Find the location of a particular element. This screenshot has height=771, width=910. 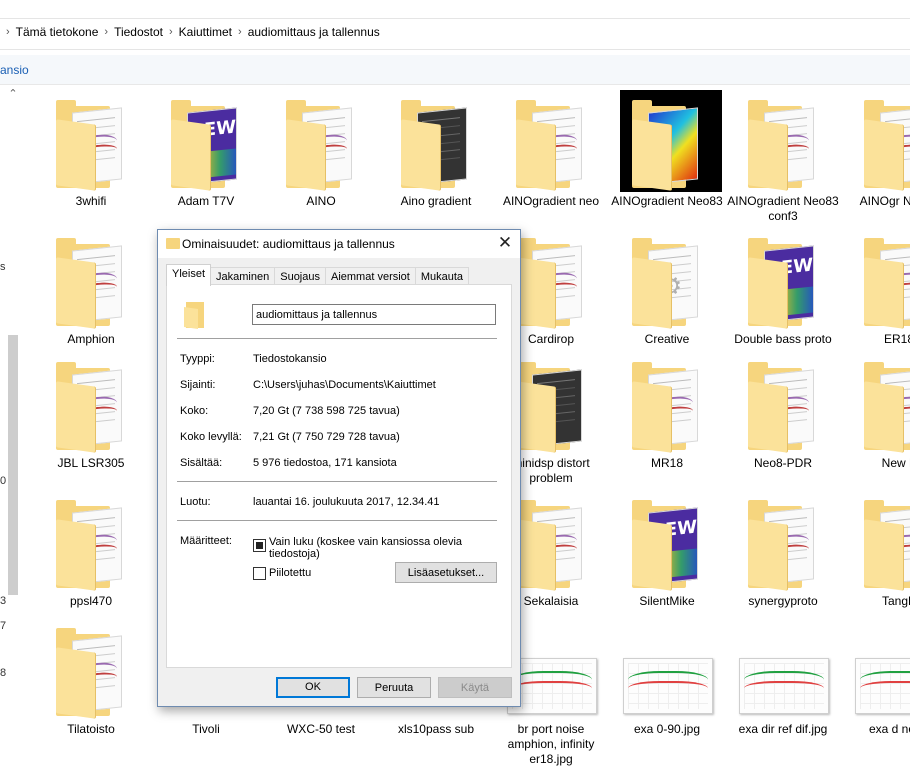

item-label: synergyproto is located at coordinates (783, 601).